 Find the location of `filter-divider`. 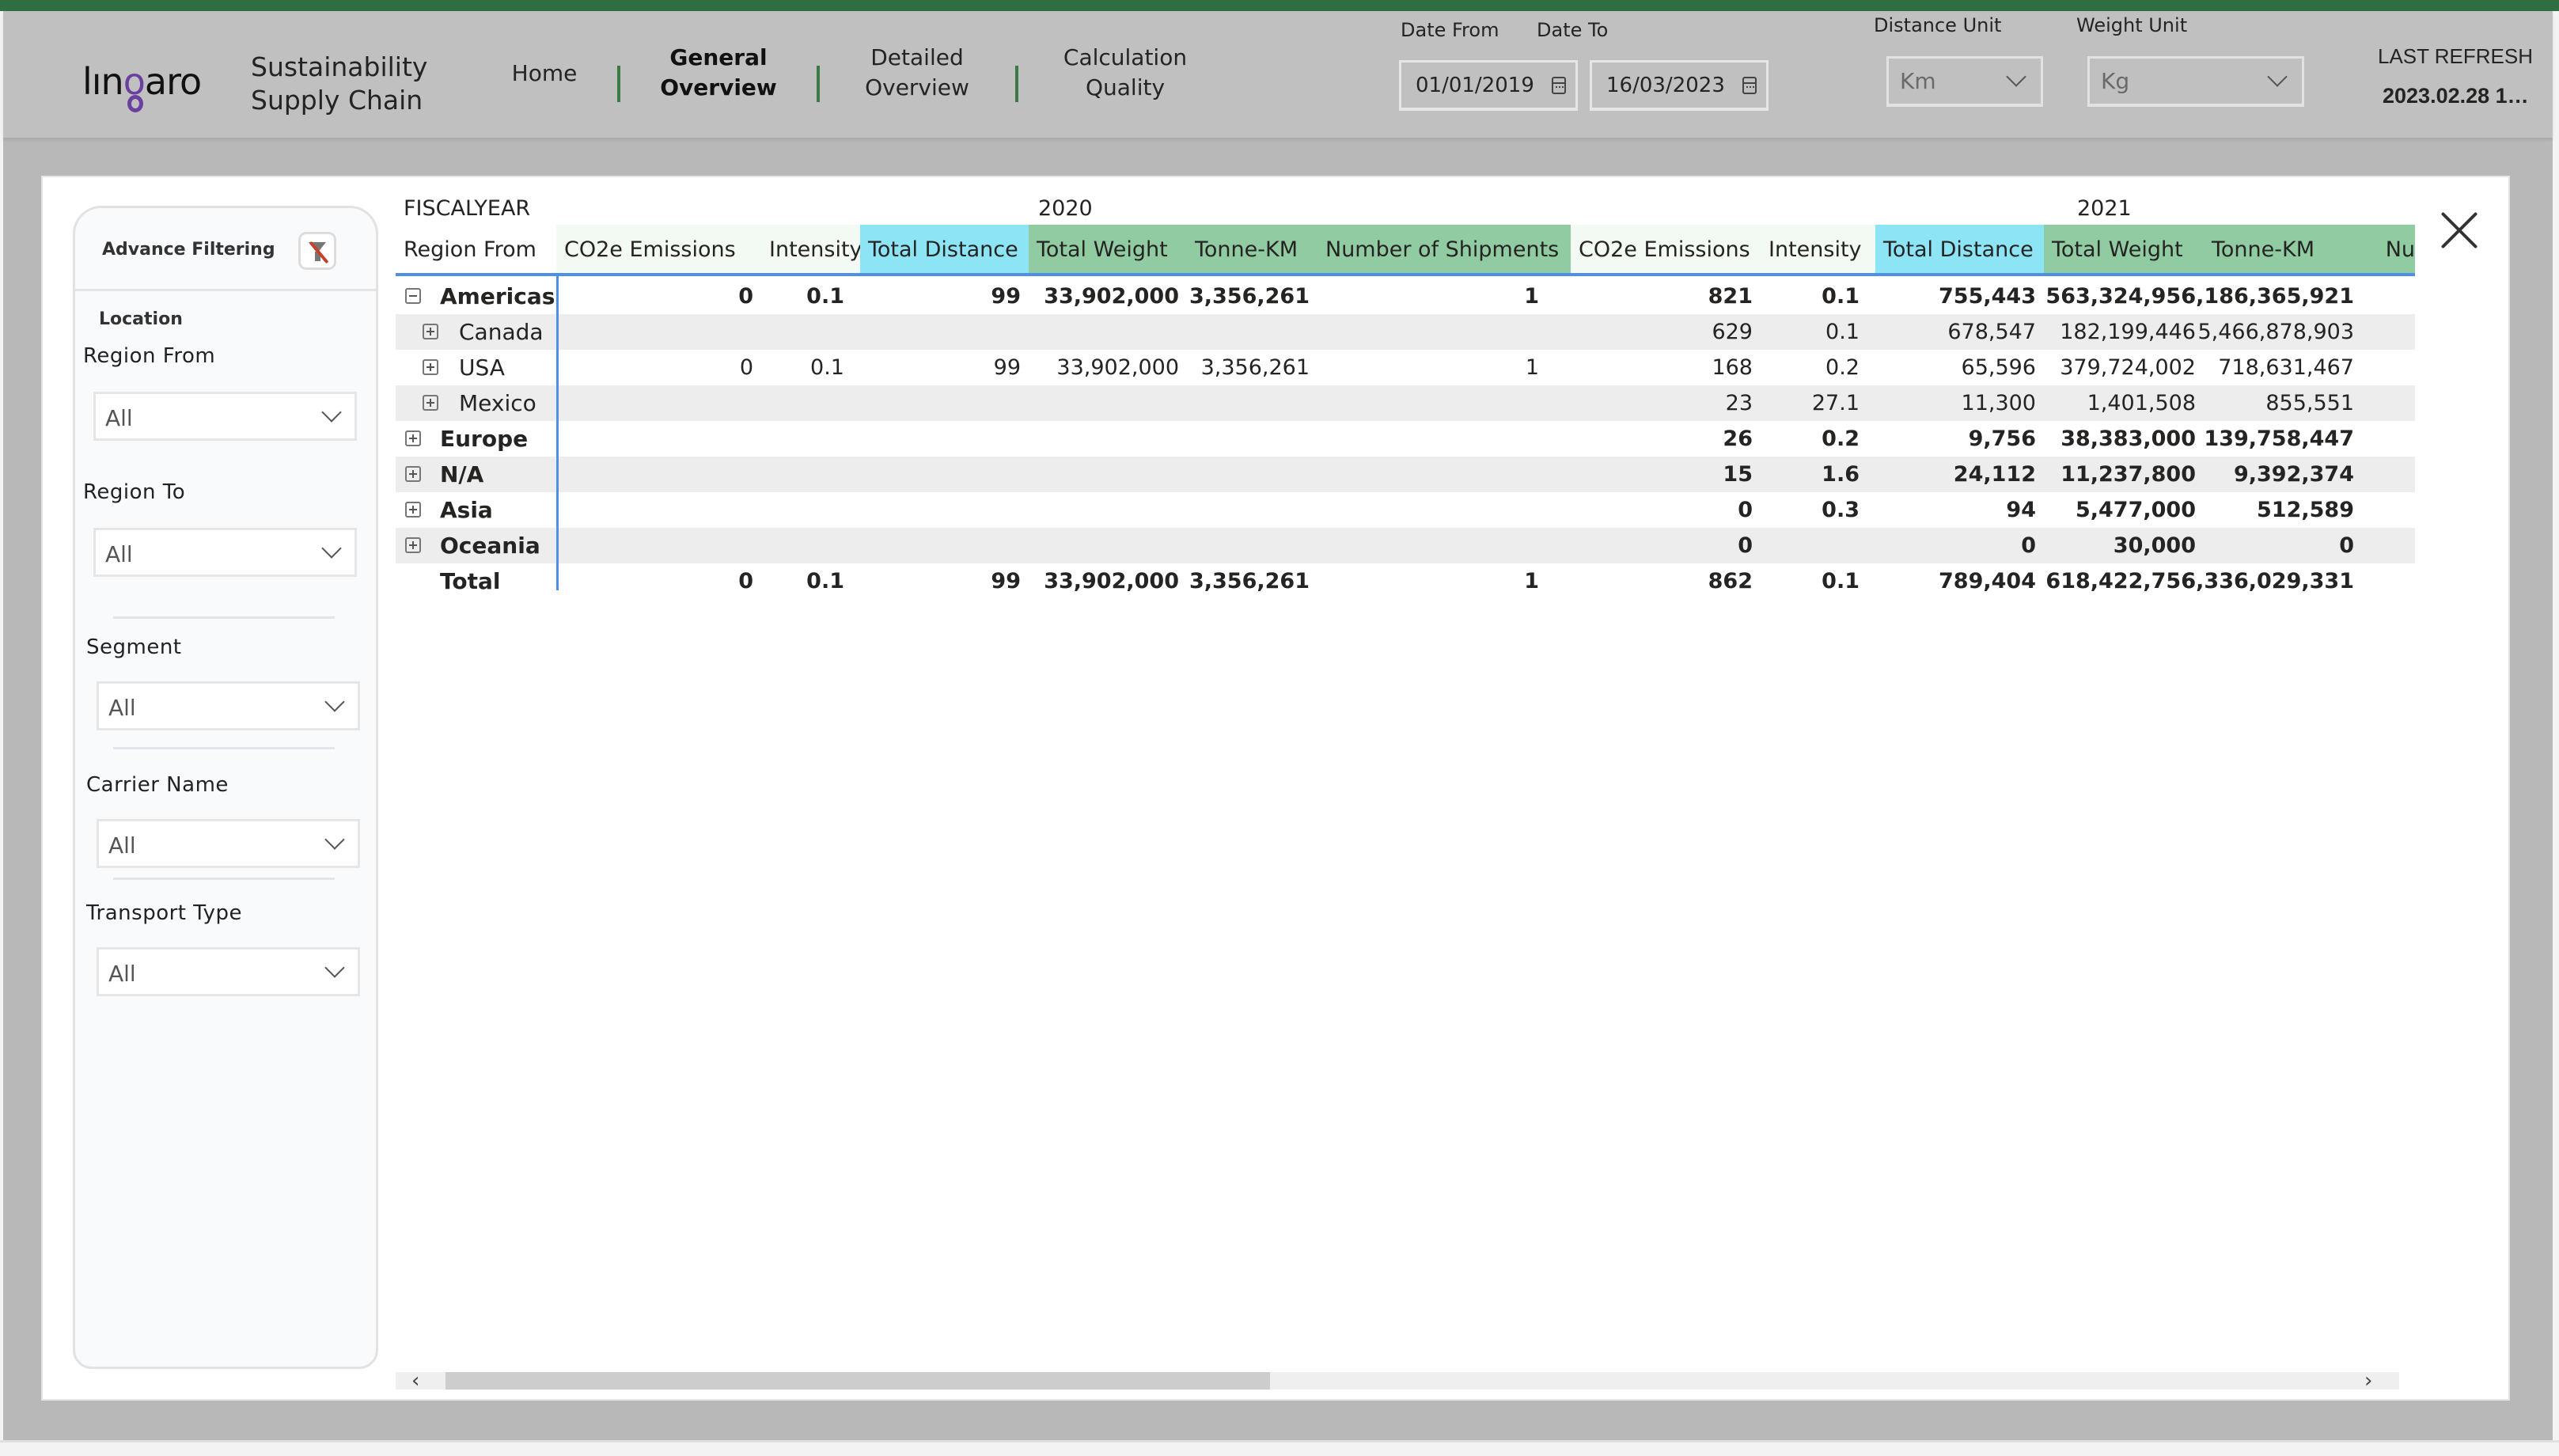

filter-divider is located at coordinates (224, 879).